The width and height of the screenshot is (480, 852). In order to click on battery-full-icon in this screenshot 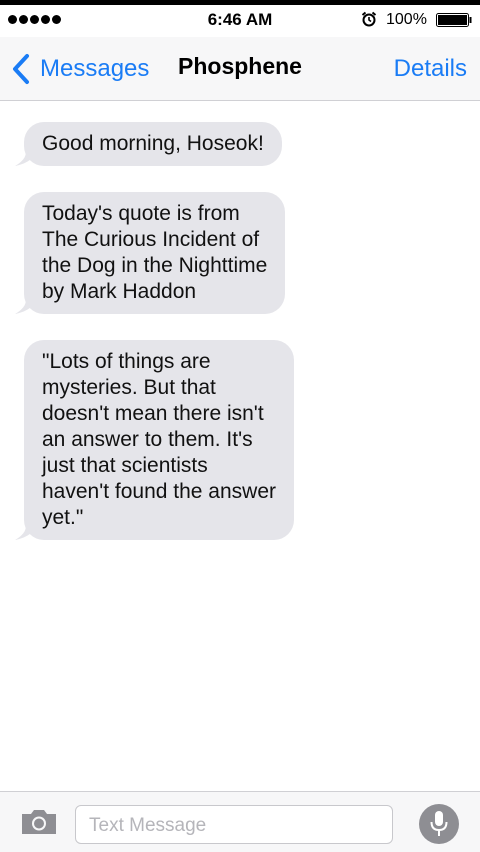, I will do `click(454, 20)`.